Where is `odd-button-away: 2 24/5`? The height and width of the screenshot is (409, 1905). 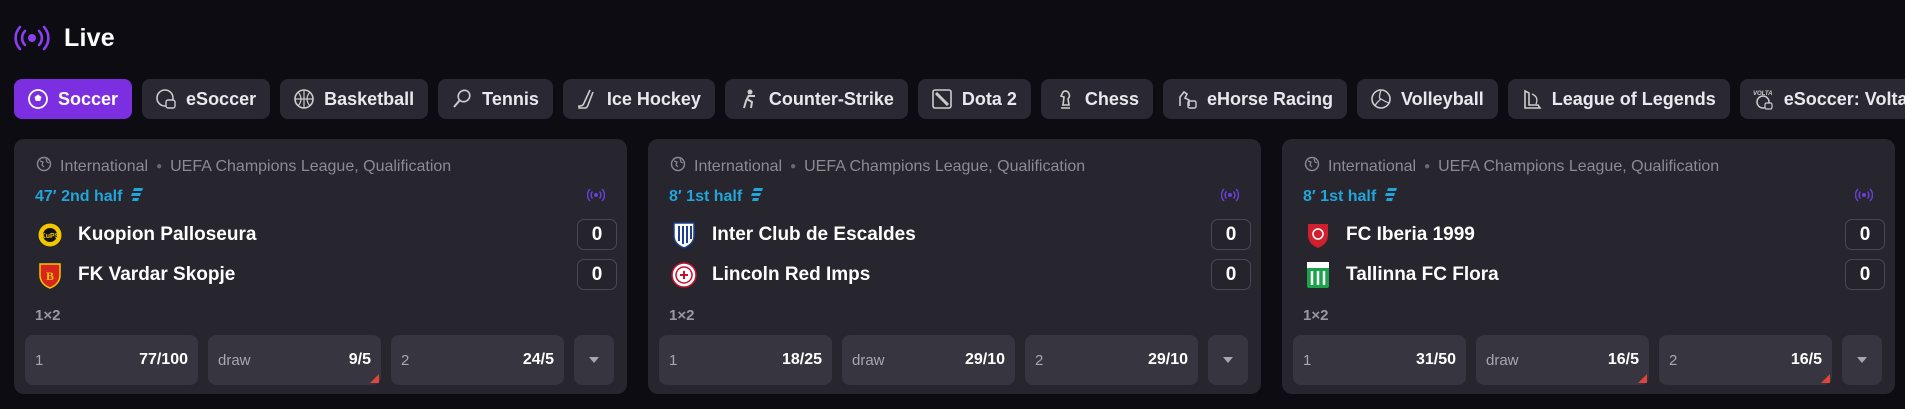
odd-button-away: 2 24/5 is located at coordinates (477, 360).